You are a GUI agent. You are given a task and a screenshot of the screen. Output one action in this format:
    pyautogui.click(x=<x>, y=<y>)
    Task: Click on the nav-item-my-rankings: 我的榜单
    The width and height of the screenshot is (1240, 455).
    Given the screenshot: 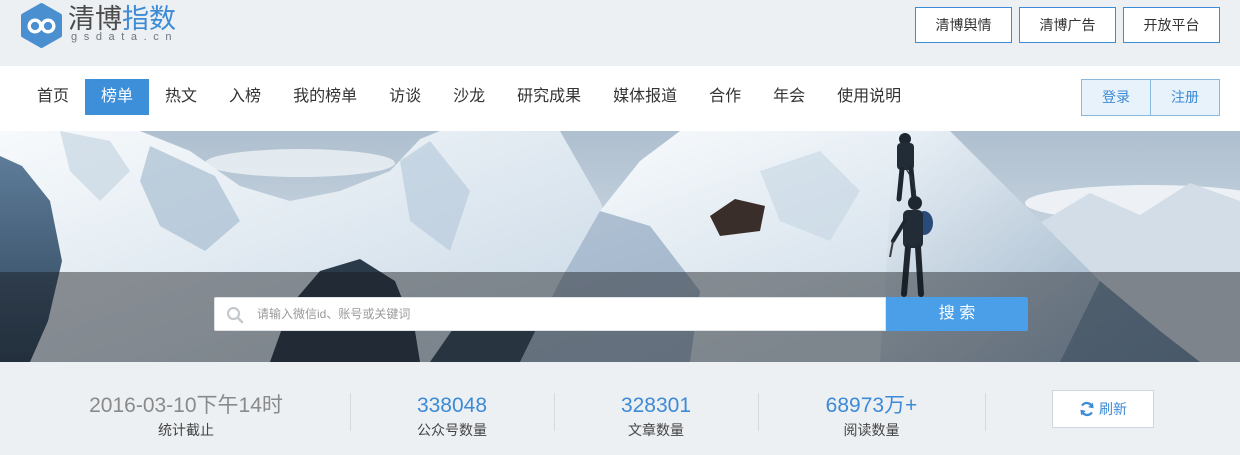 What is the action you would take?
    pyautogui.click(x=325, y=97)
    